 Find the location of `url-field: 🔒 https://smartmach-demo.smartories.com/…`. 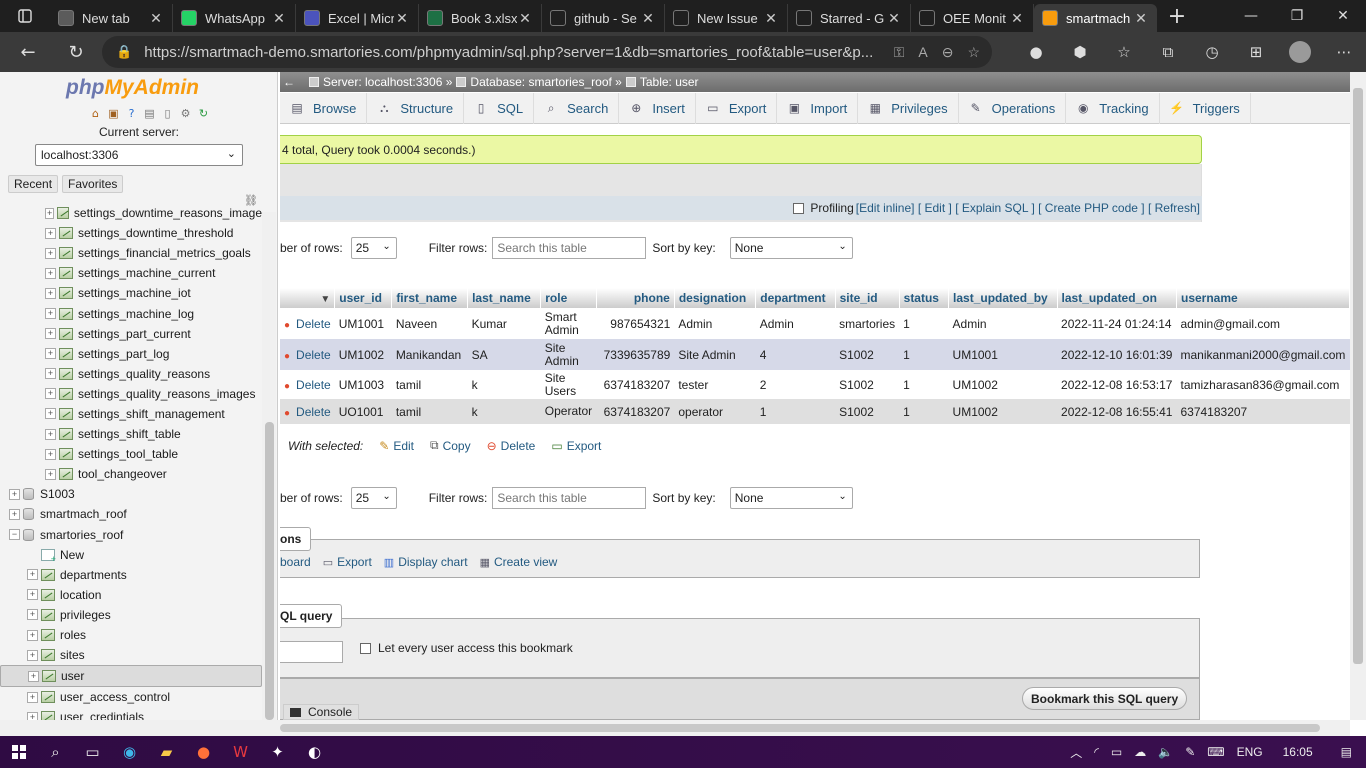

url-field: 🔒 https://smartmach-demo.smartories.com/… is located at coordinates (547, 52).